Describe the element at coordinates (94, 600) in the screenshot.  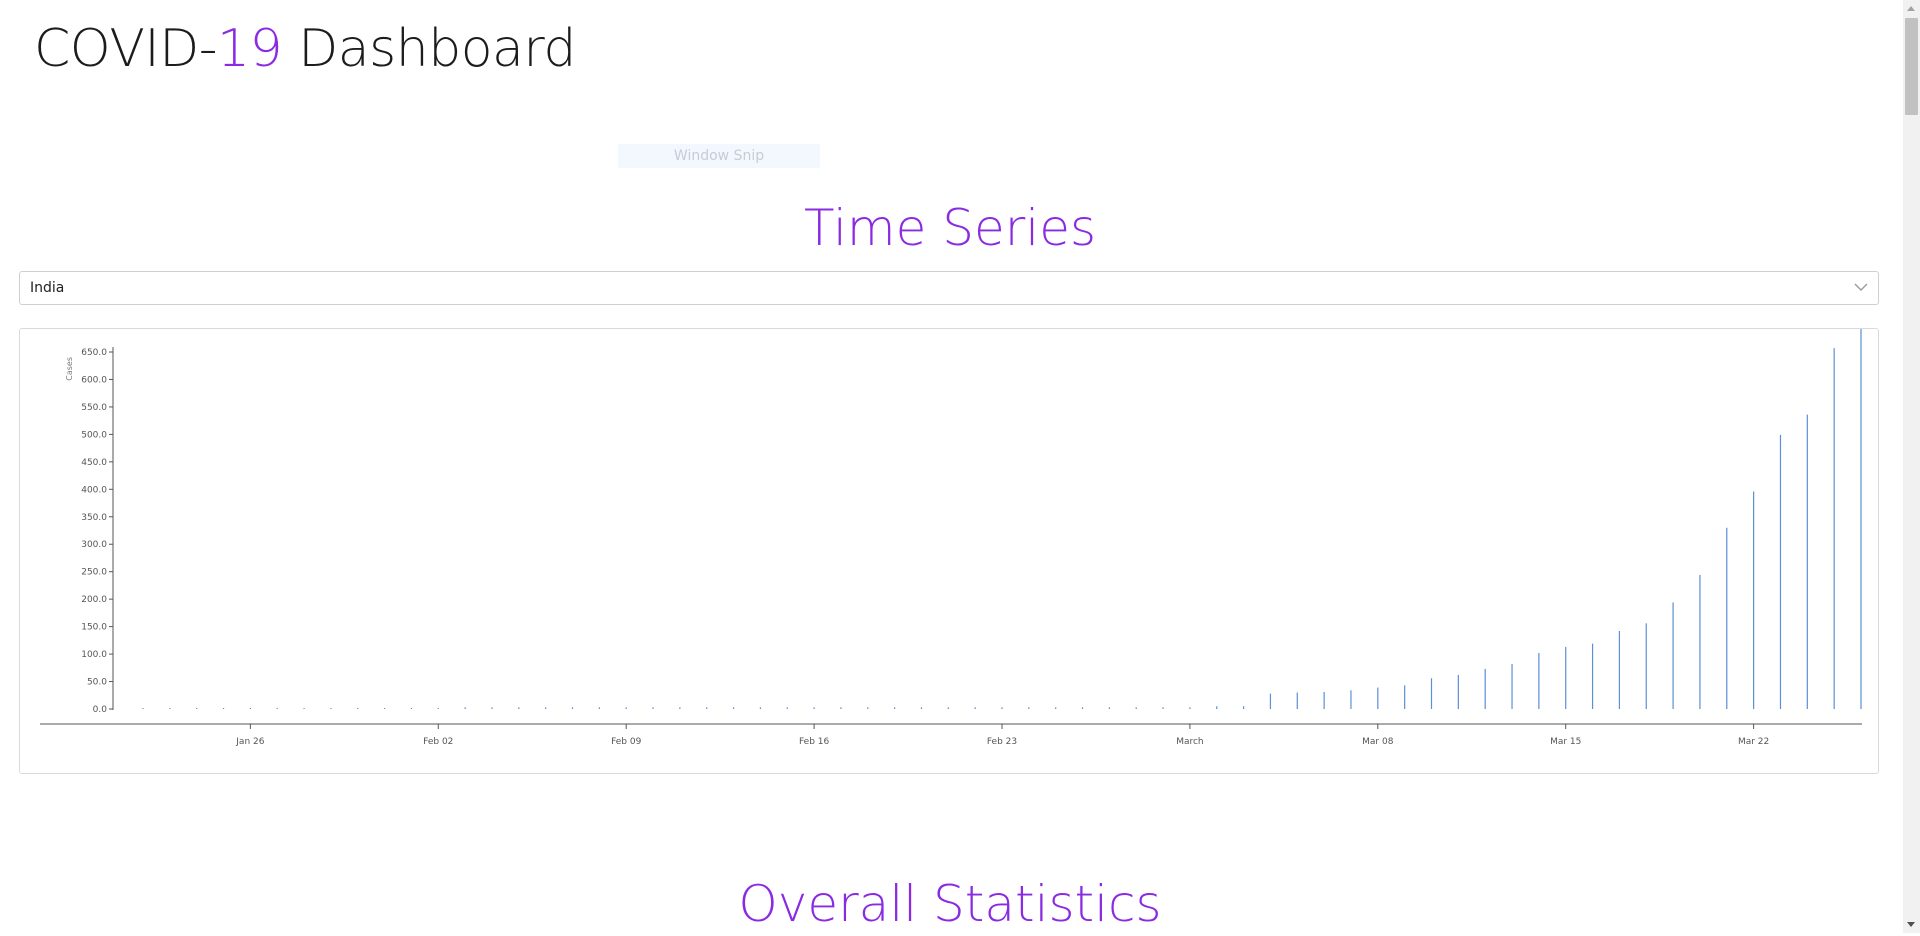
I see `y-tick-label: 200.0` at that location.